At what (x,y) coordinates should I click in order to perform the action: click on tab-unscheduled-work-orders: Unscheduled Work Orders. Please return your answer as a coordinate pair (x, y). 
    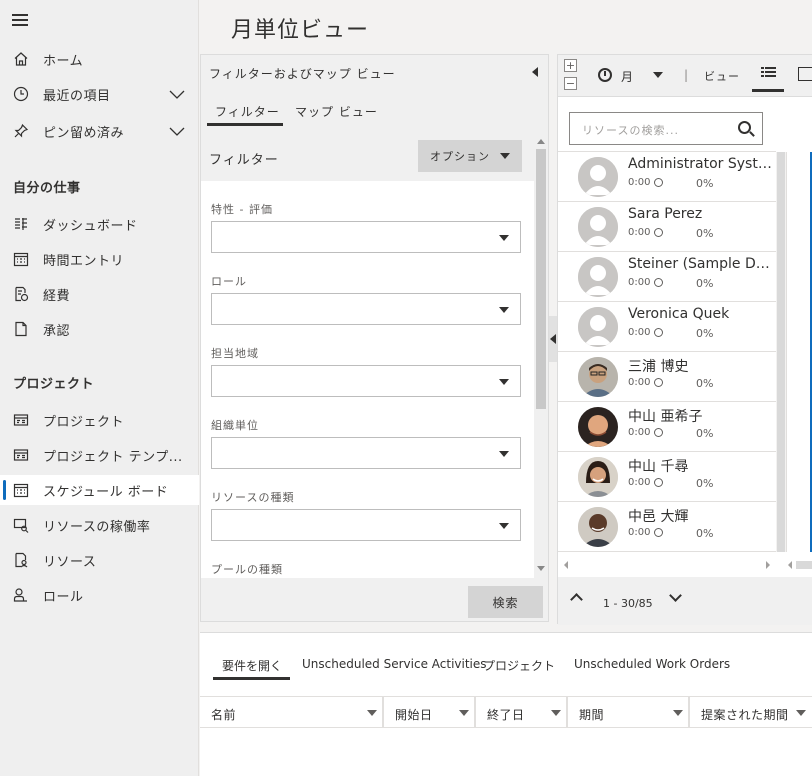
    Looking at the image, I should click on (652, 664).